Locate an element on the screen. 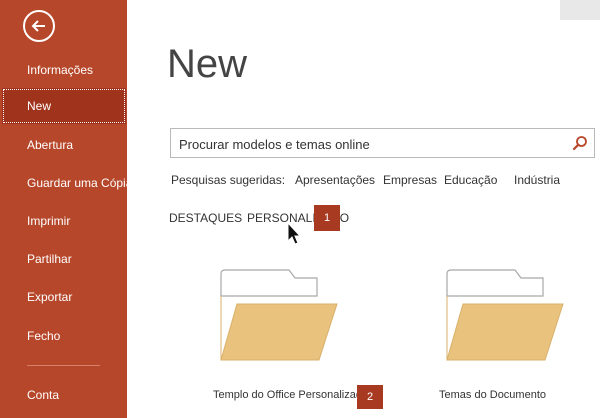 Image resolution: width=600 pixels, height=418 pixels. nav-item-guardar-copia: Guardar uma Cópia is located at coordinates (63, 183).